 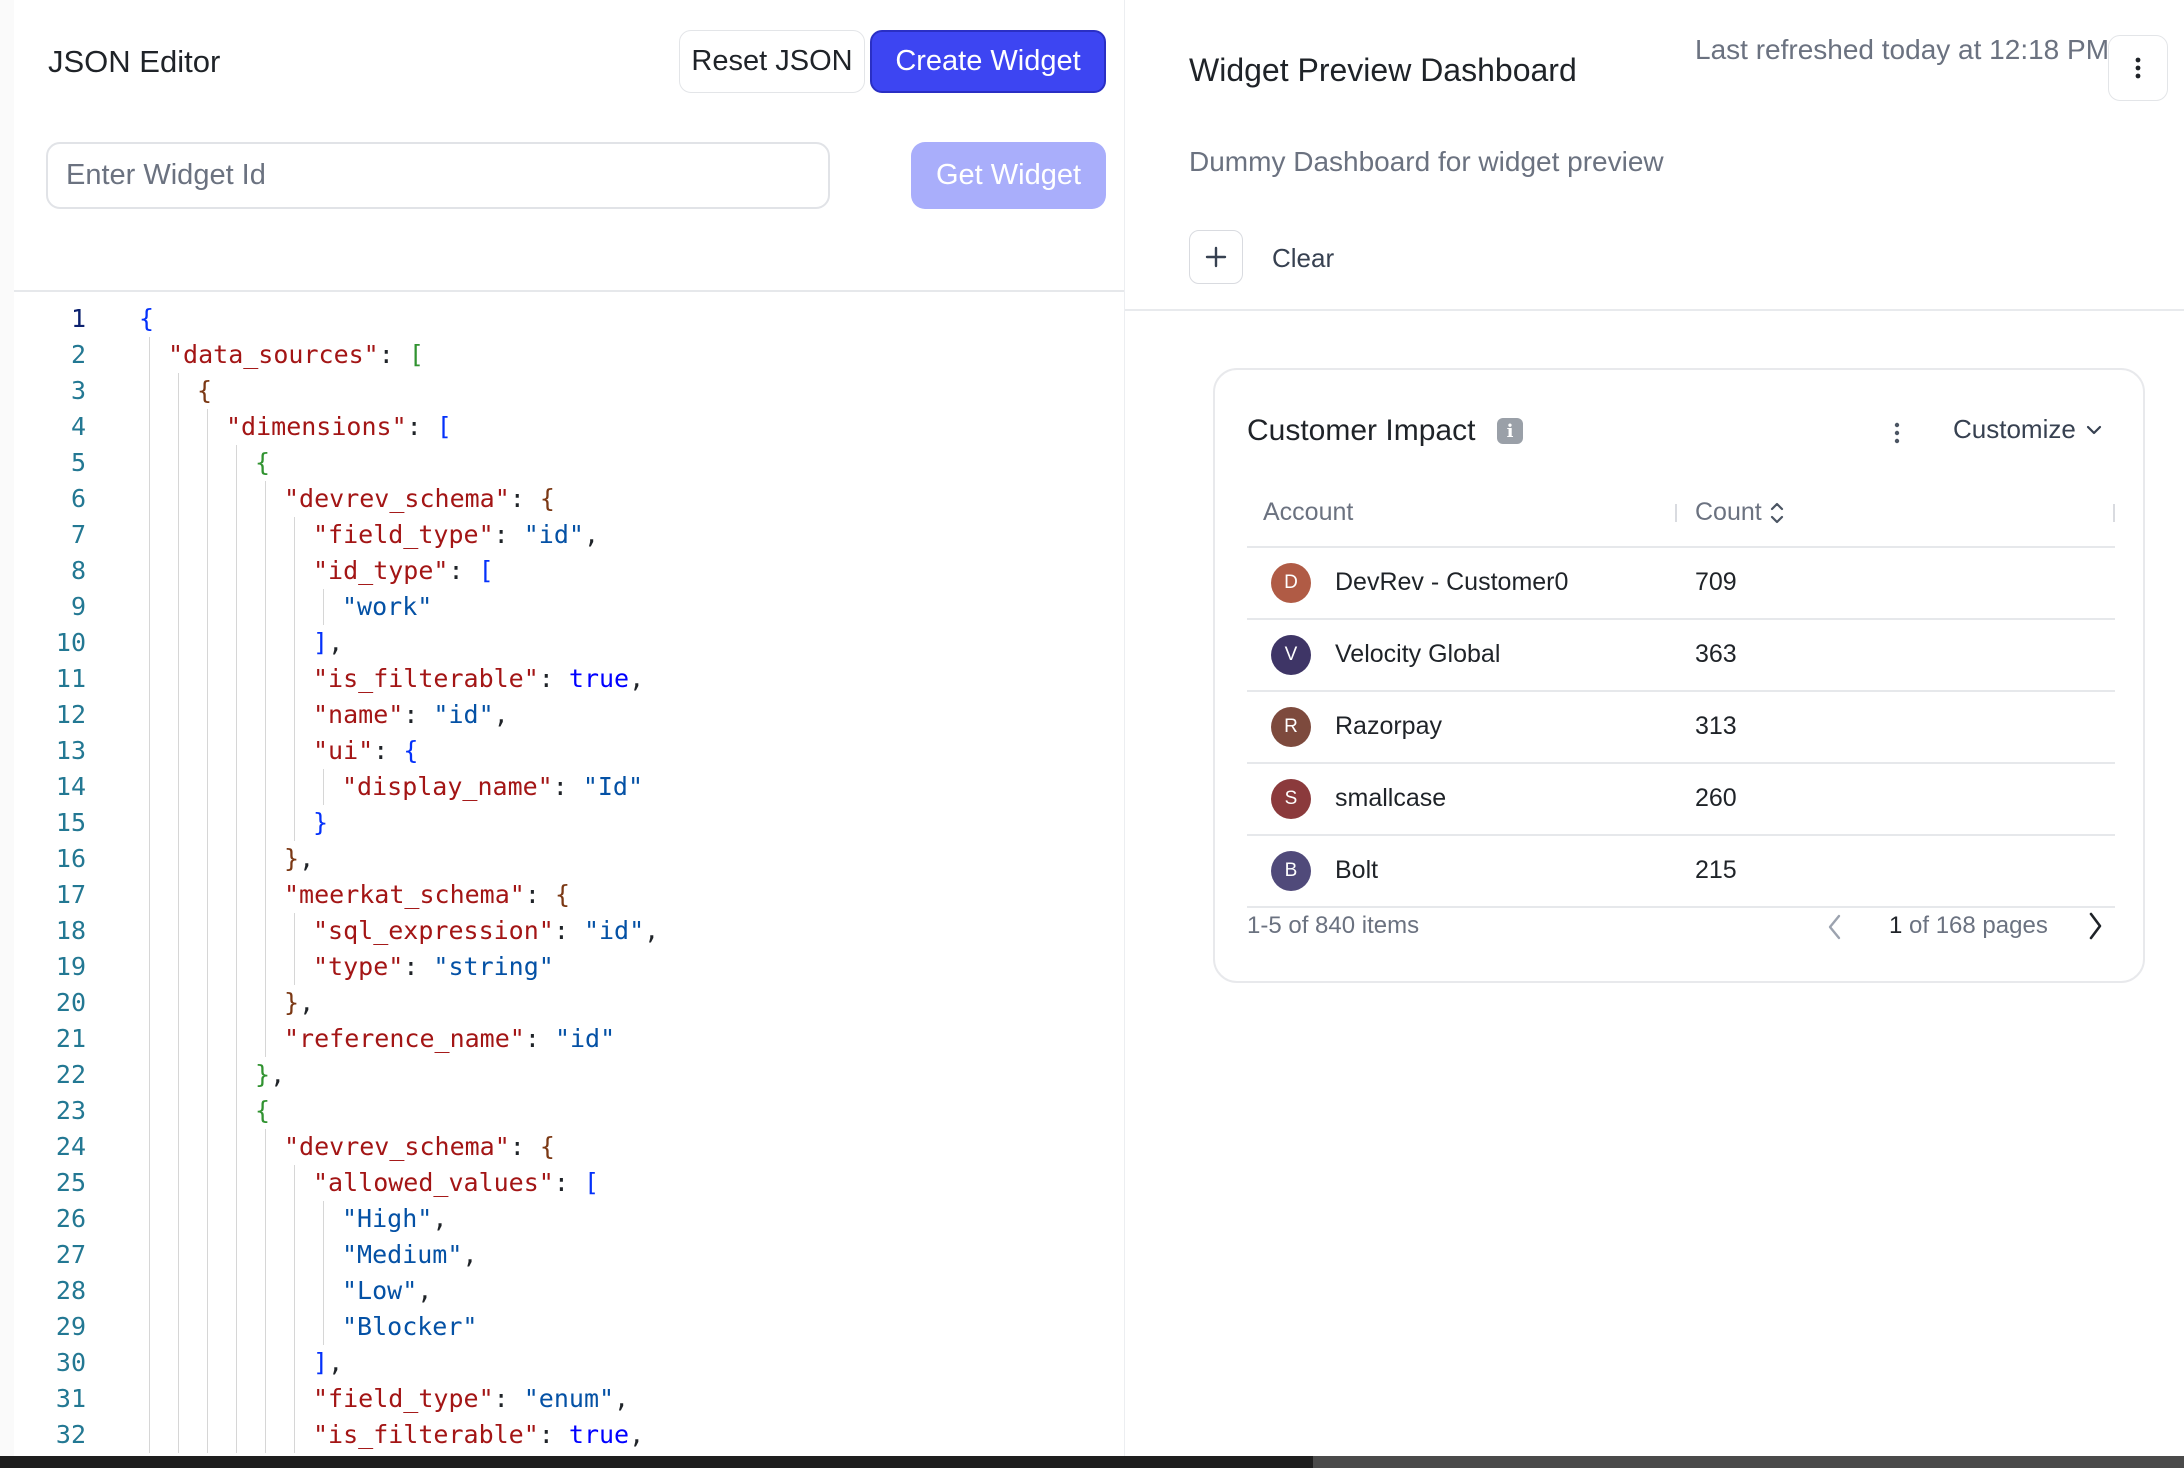 I want to click on code-token: "High", so click(x=387, y=1218).